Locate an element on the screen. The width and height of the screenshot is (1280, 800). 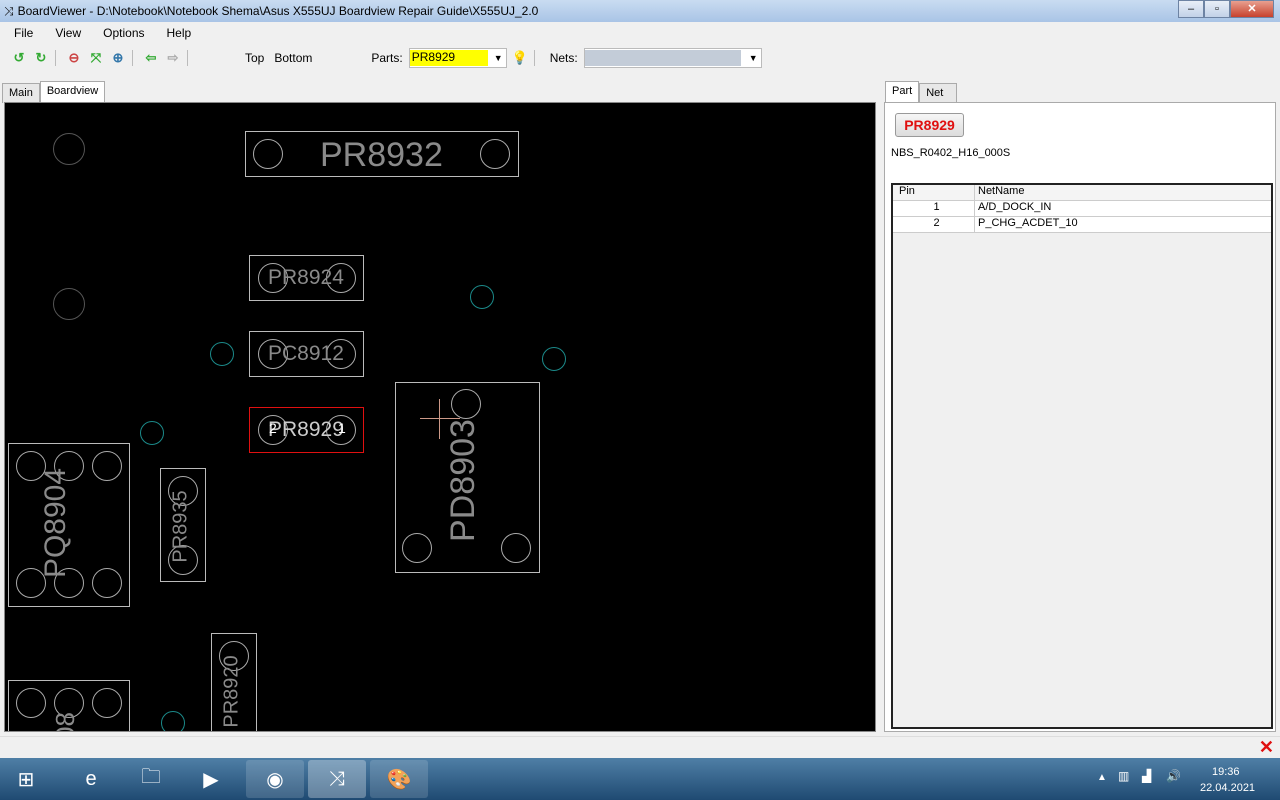
panel-tabs: Part Net is located at coordinates (921, 92).